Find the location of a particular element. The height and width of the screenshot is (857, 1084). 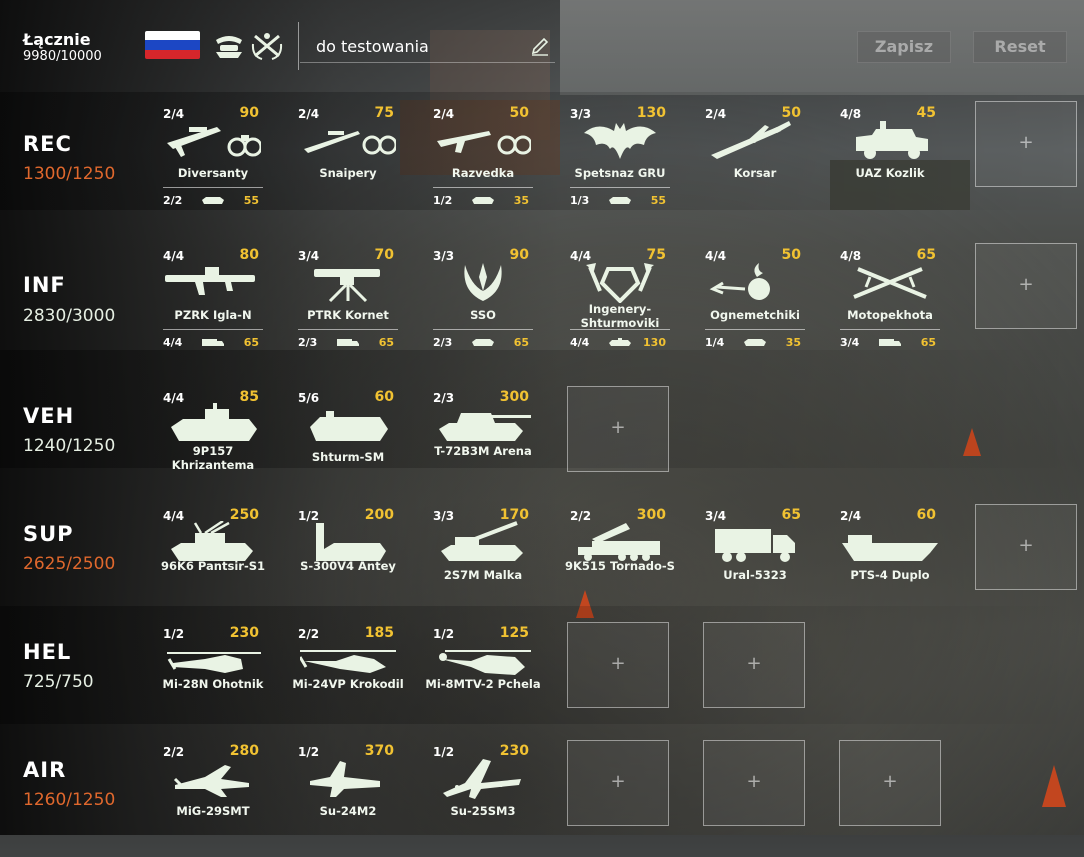

spg-artillery-icon is located at coordinates (482, 541).